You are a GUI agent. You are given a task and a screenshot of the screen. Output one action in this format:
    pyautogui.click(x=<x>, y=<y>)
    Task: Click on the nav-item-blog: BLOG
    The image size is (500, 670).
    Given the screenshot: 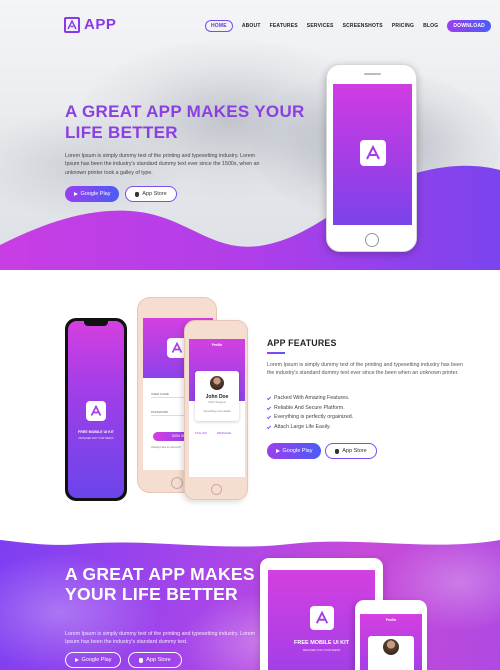 What is the action you would take?
    pyautogui.click(x=430, y=26)
    